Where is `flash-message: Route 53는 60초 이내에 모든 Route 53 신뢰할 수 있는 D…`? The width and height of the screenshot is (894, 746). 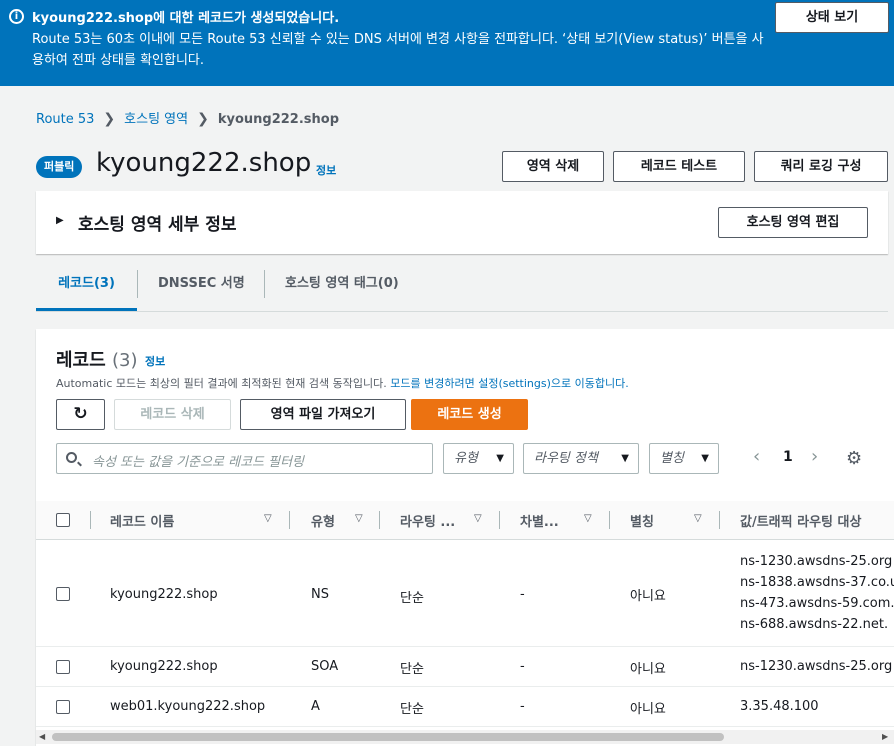 flash-message: Route 53는 60초 이내에 모든 Route 53 신뢰할 수 있는 D… is located at coordinates (398, 50).